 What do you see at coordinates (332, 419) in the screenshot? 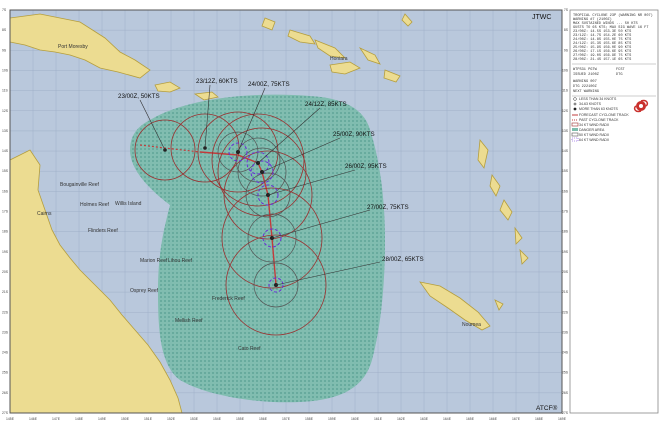
I see `longitude-tick-label: 159E` at bounding box center [332, 419].